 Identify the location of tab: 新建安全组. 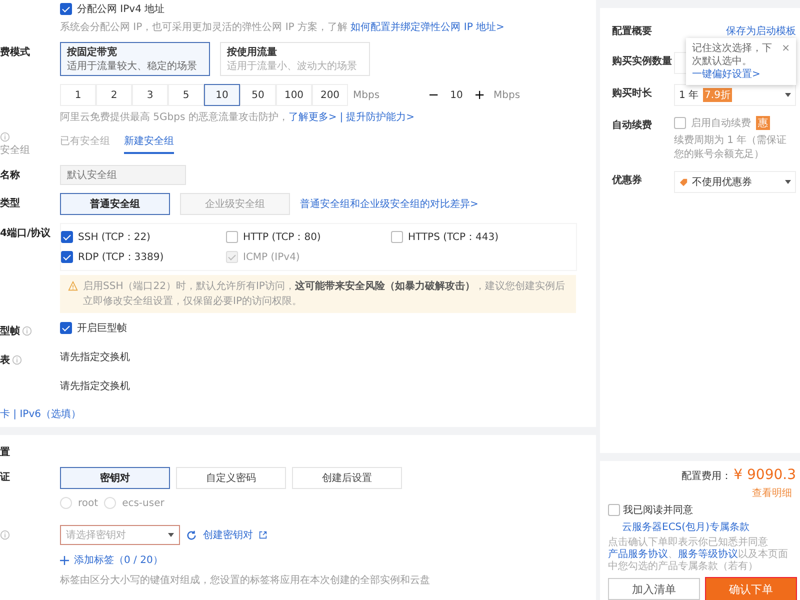
(149, 143).